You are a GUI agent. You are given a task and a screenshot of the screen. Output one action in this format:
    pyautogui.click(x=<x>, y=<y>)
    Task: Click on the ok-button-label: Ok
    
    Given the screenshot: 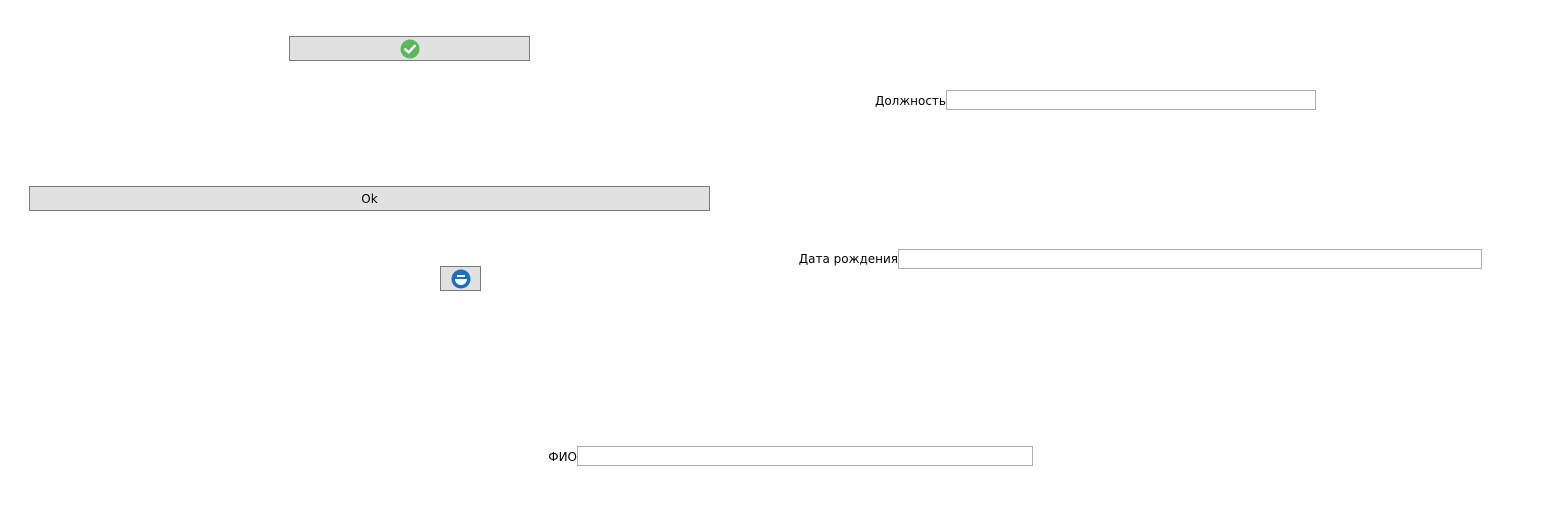 What is the action you would take?
    pyautogui.click(x=369, y=198)
    